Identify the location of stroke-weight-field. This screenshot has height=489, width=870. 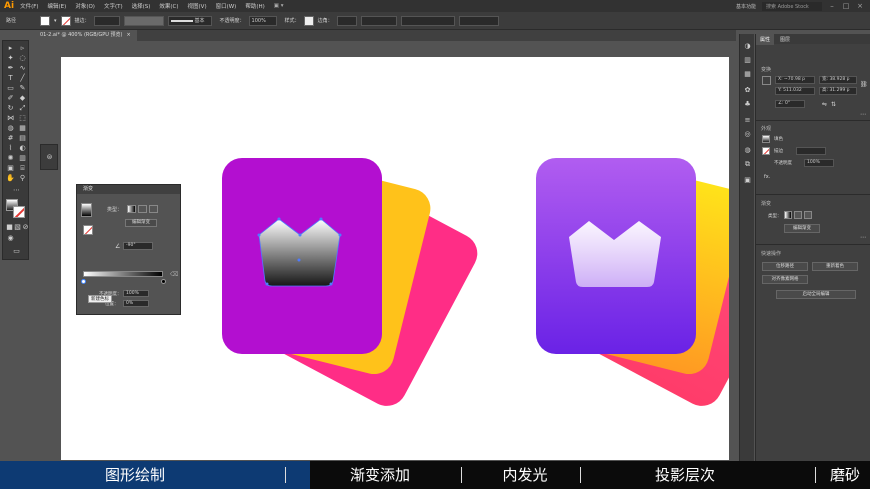
(106, 20).